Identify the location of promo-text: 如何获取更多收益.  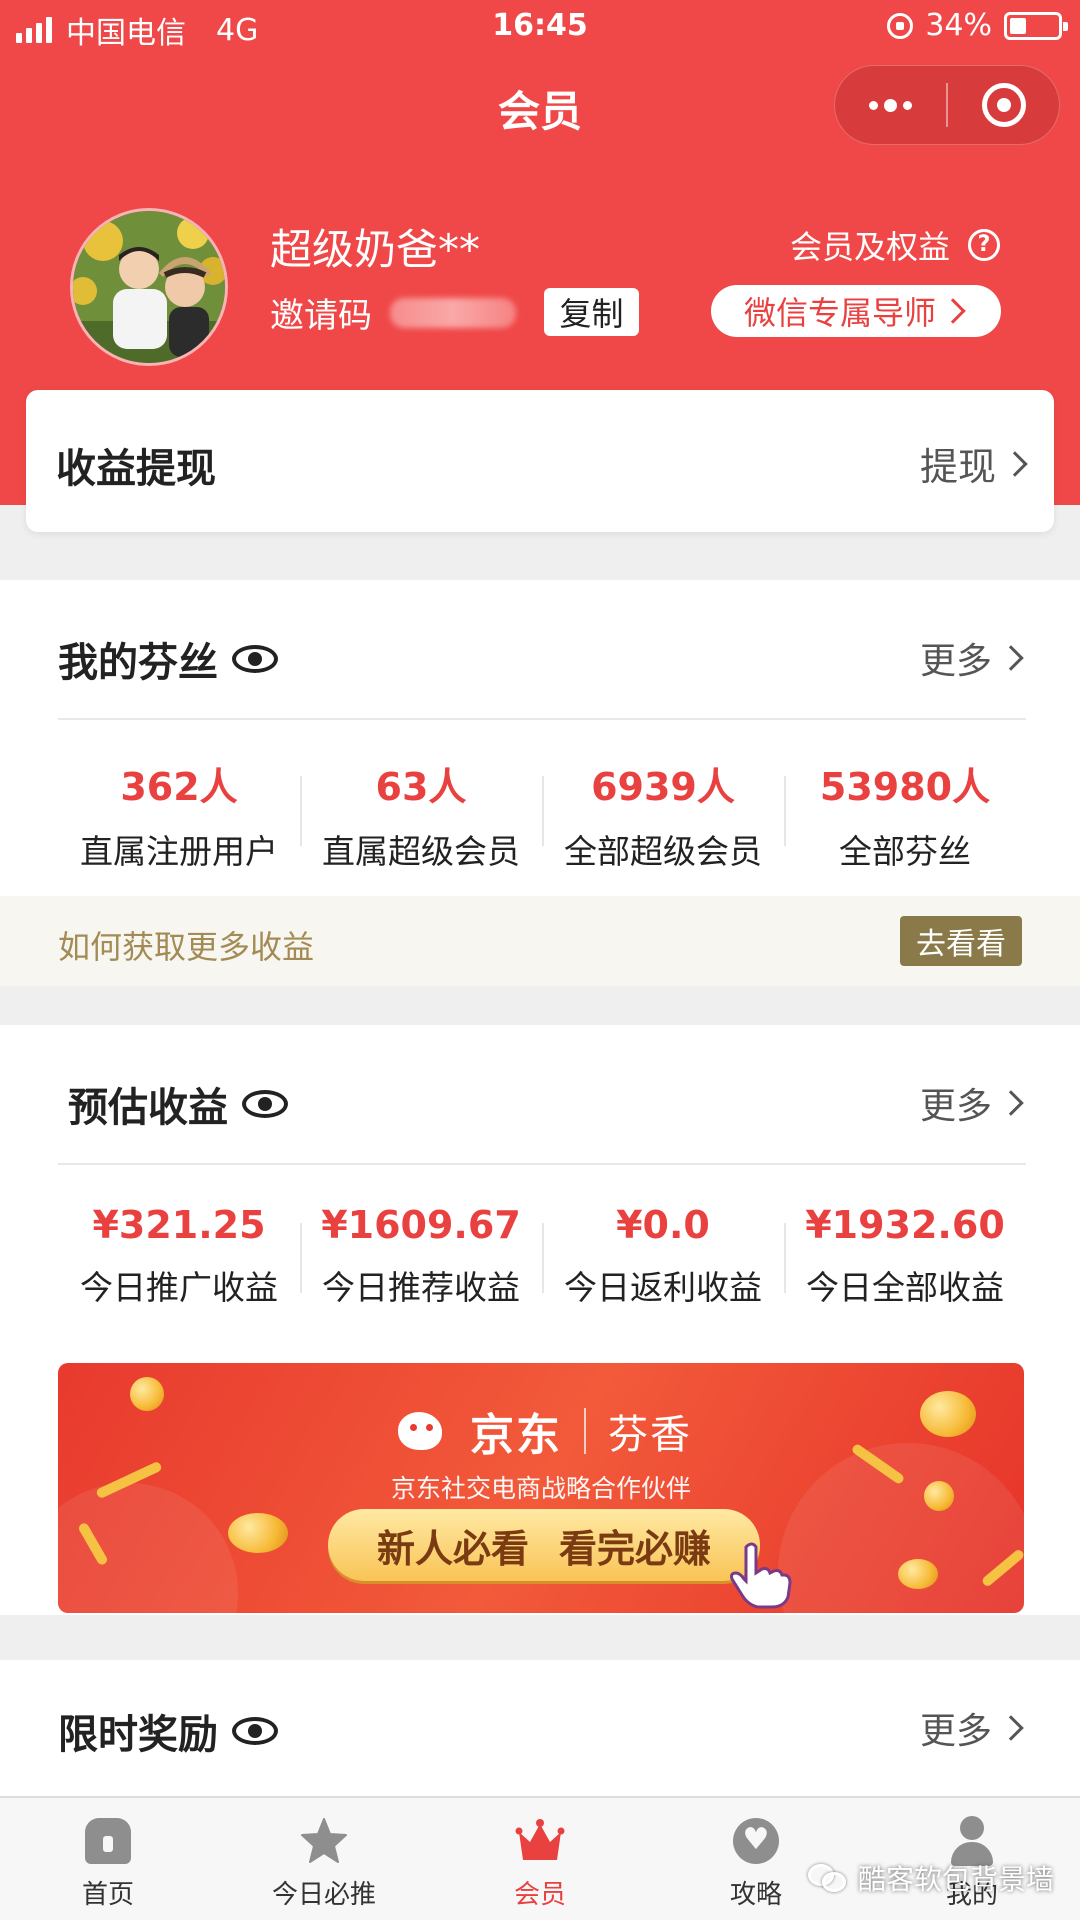
(186, 947).